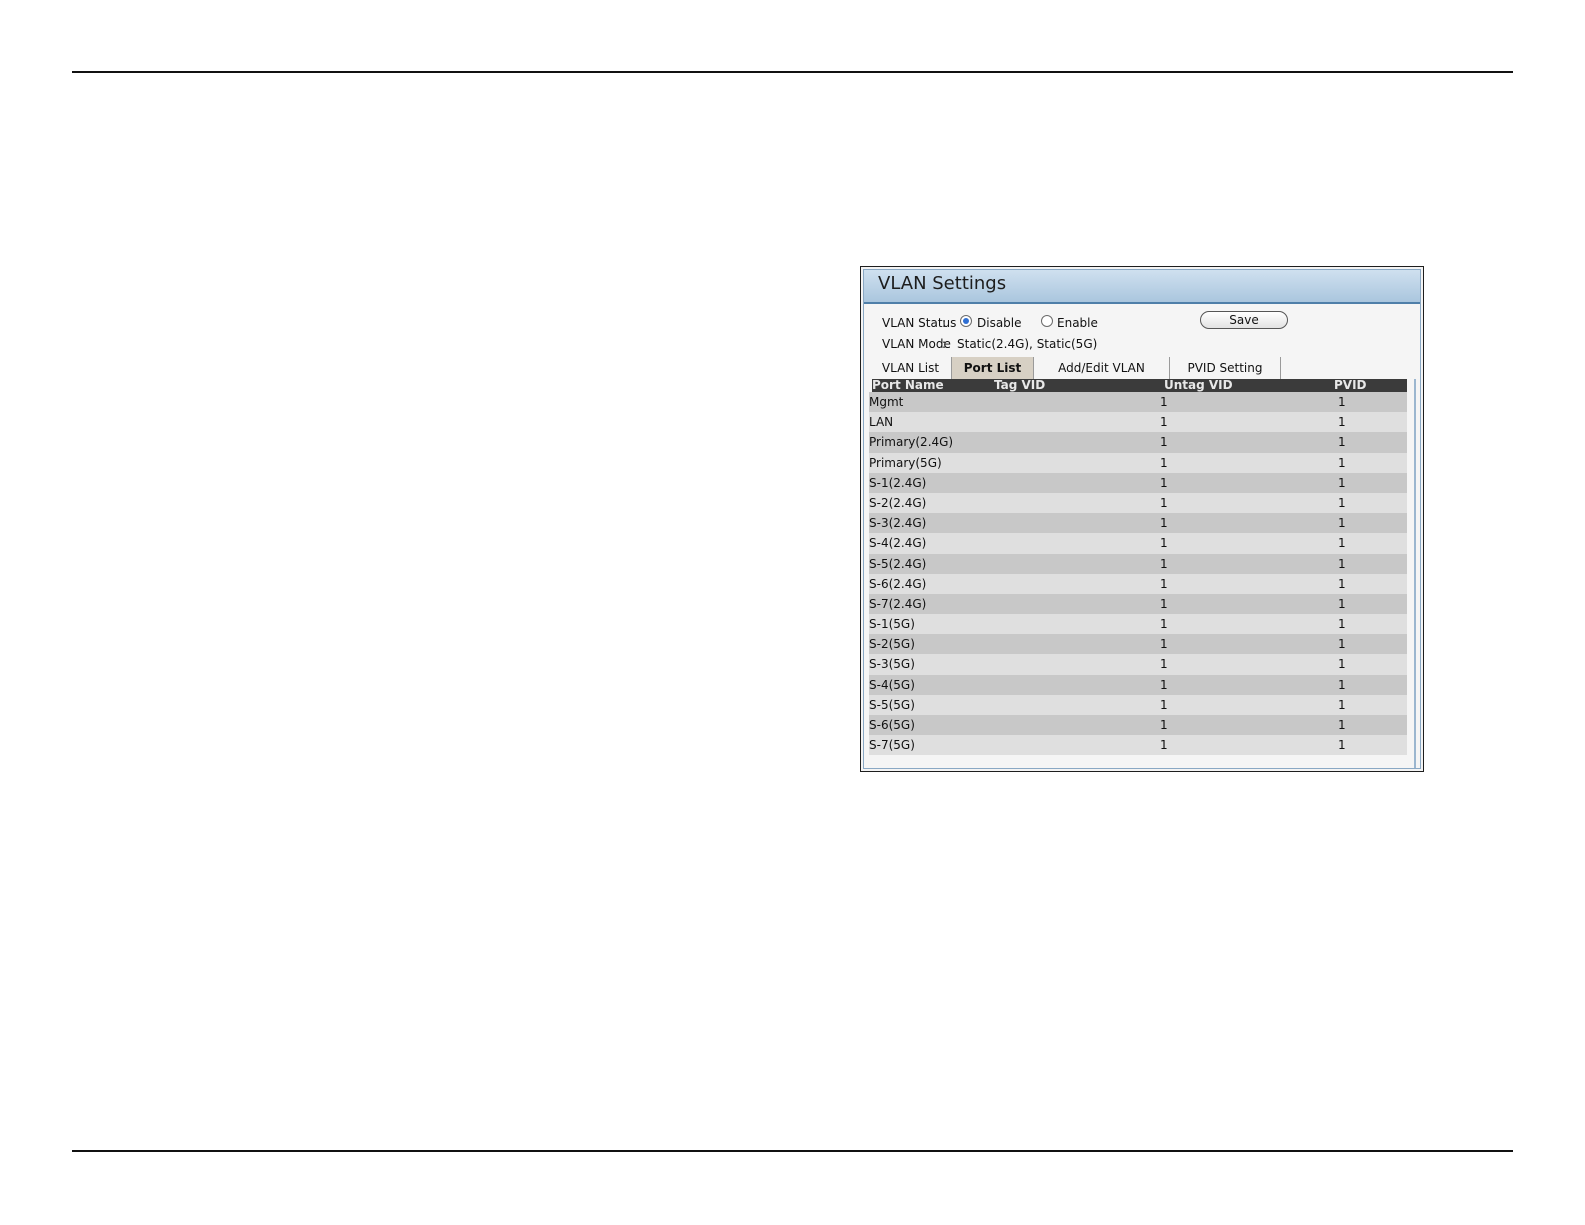 The width and height of the screenshot is (1585, 1225). I want to click on port-name-cell: Mgmt, so click(886, 402).